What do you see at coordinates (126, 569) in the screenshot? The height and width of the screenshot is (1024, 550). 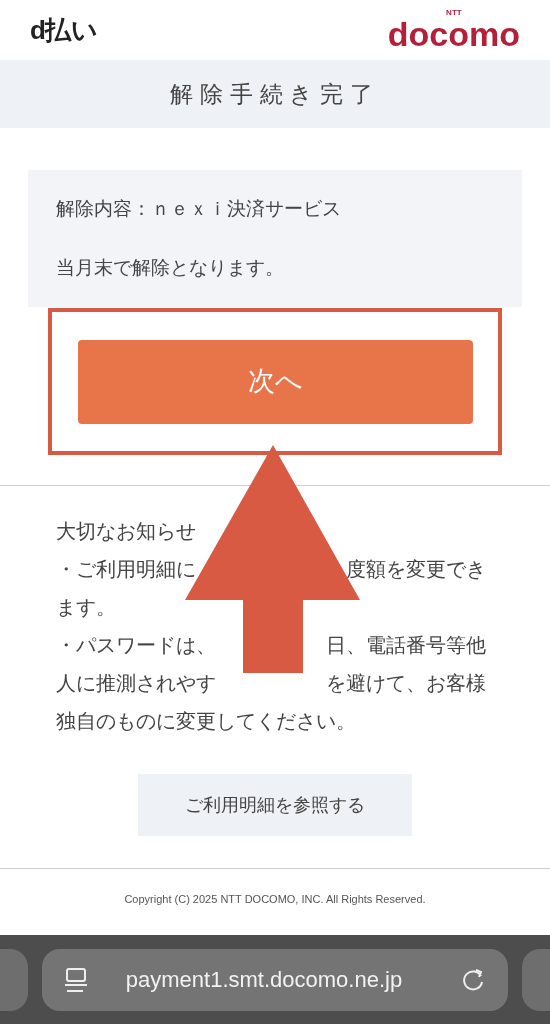 I see `notice-text: ・ご利用明細に` at bounding box center [126, 569].